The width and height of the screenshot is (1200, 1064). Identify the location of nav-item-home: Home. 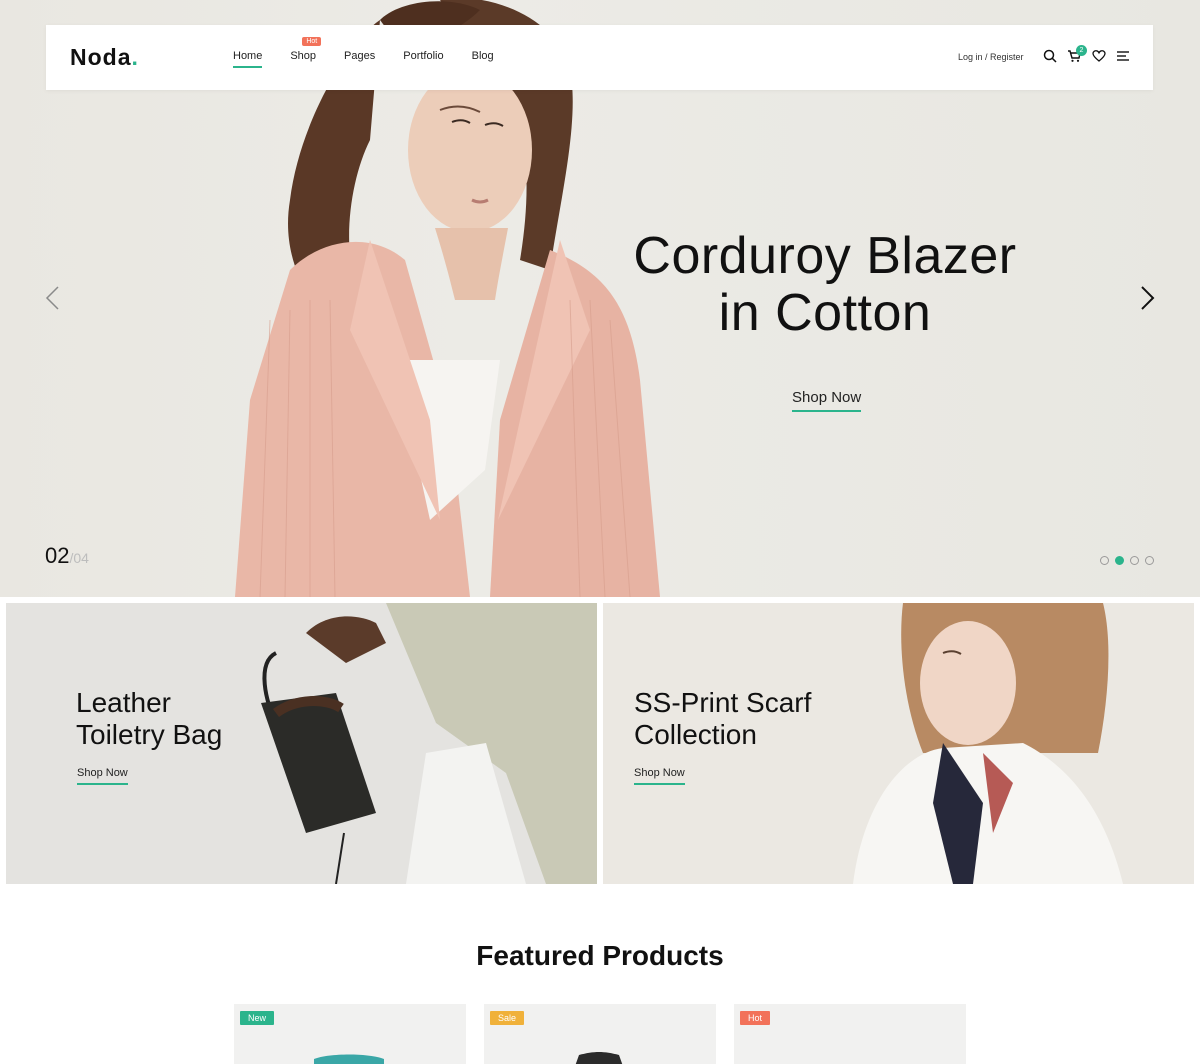
(248, 59).